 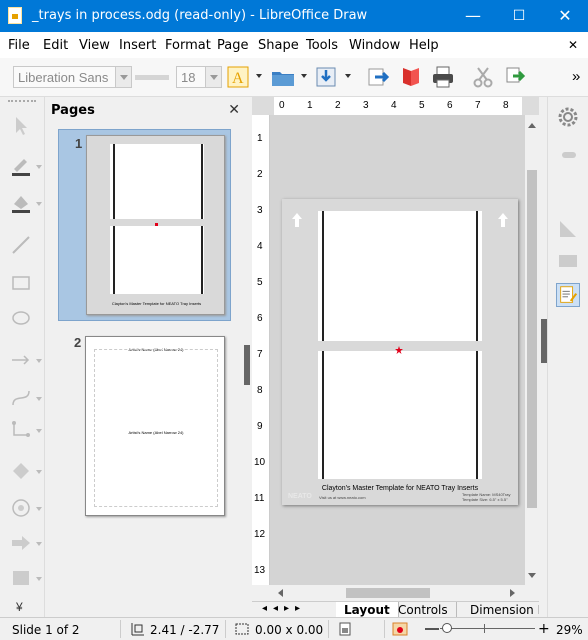 I want to click on vertical-ruler: 1 2 3 4 5 6 7 8 9 10 11 12 13, so click(x=261, y=350).